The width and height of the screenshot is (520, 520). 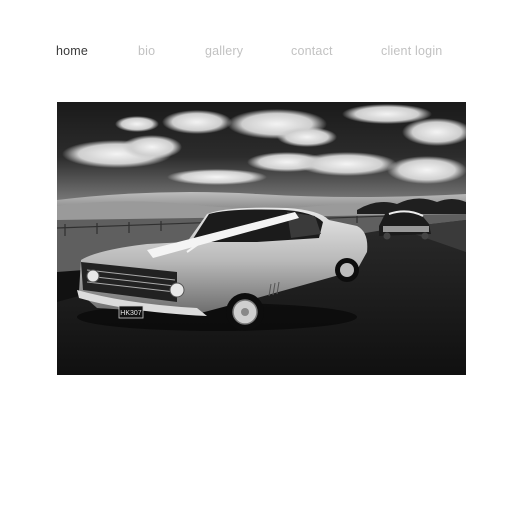 I want to click on number-plate-text: HK307, so click(x=131, y=313).